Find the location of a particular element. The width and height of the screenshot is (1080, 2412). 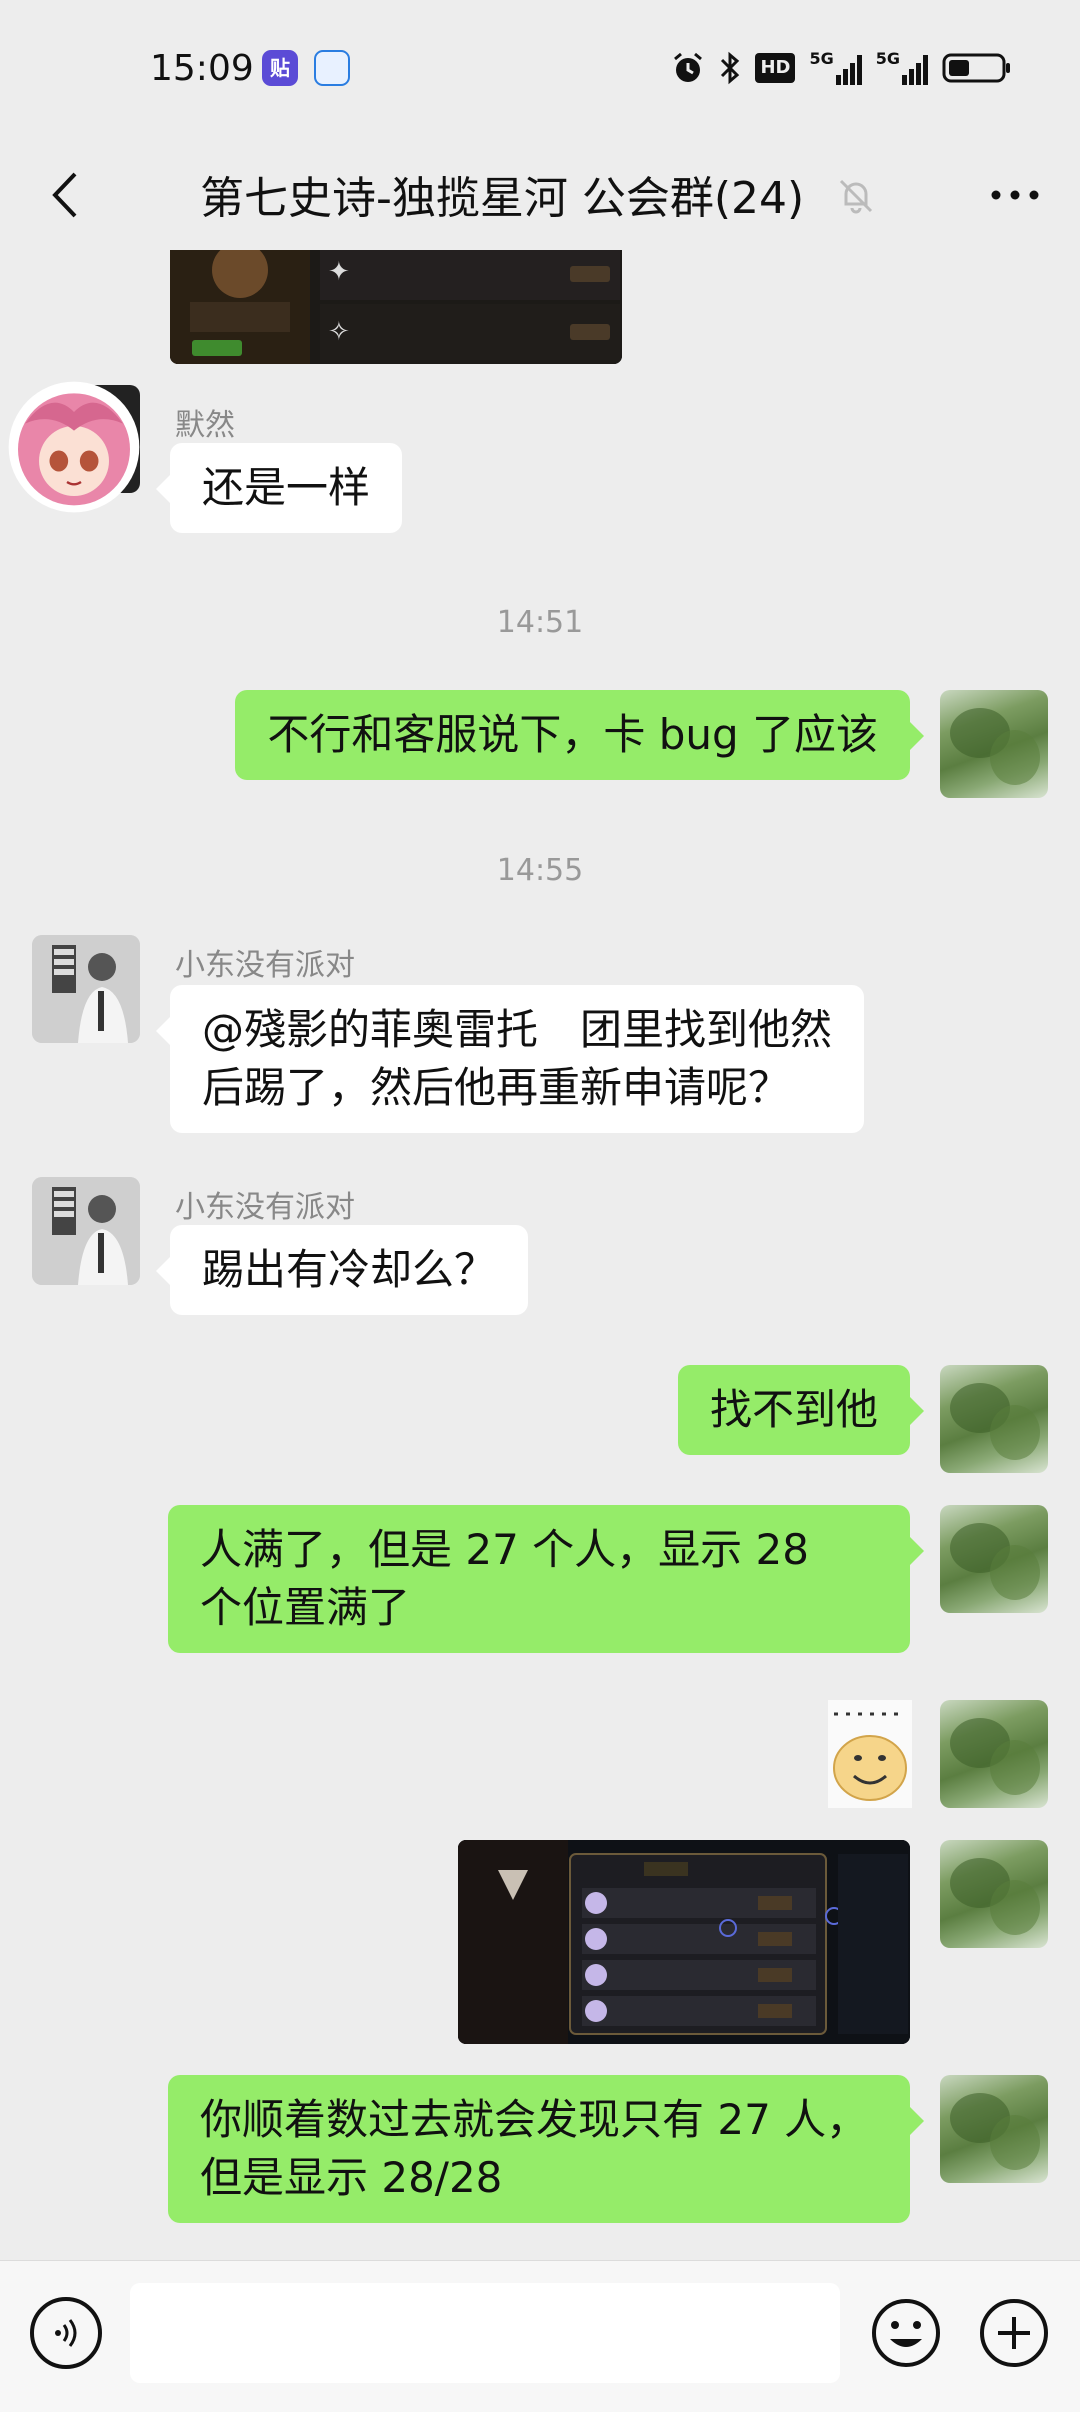

battery-icon is located at coordinates (976, 68).